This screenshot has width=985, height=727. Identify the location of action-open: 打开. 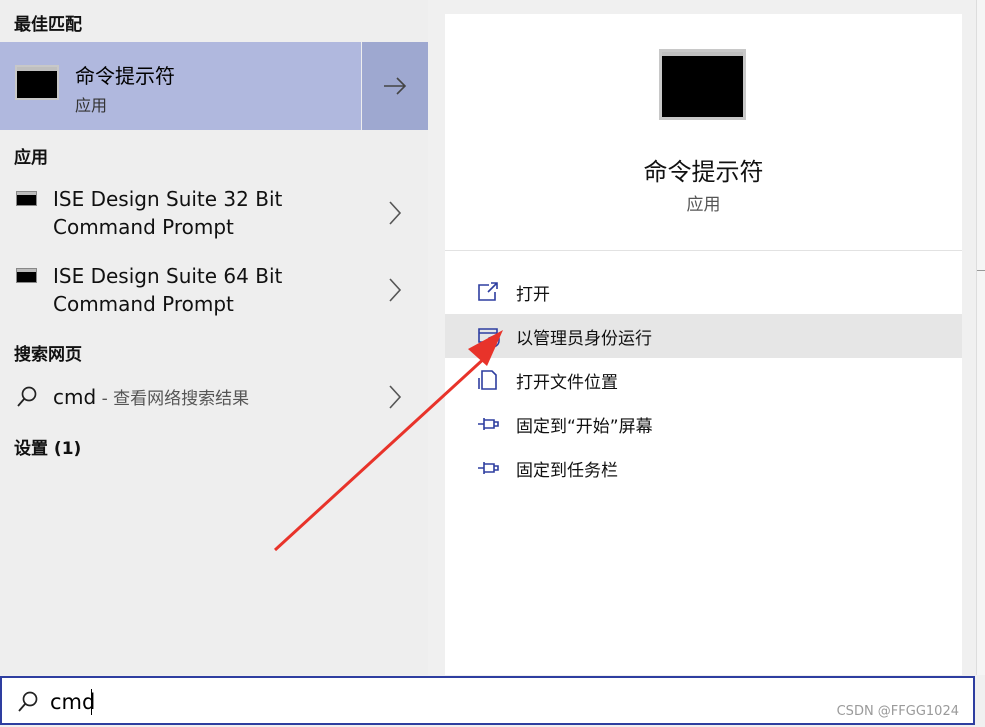
(703, 292).